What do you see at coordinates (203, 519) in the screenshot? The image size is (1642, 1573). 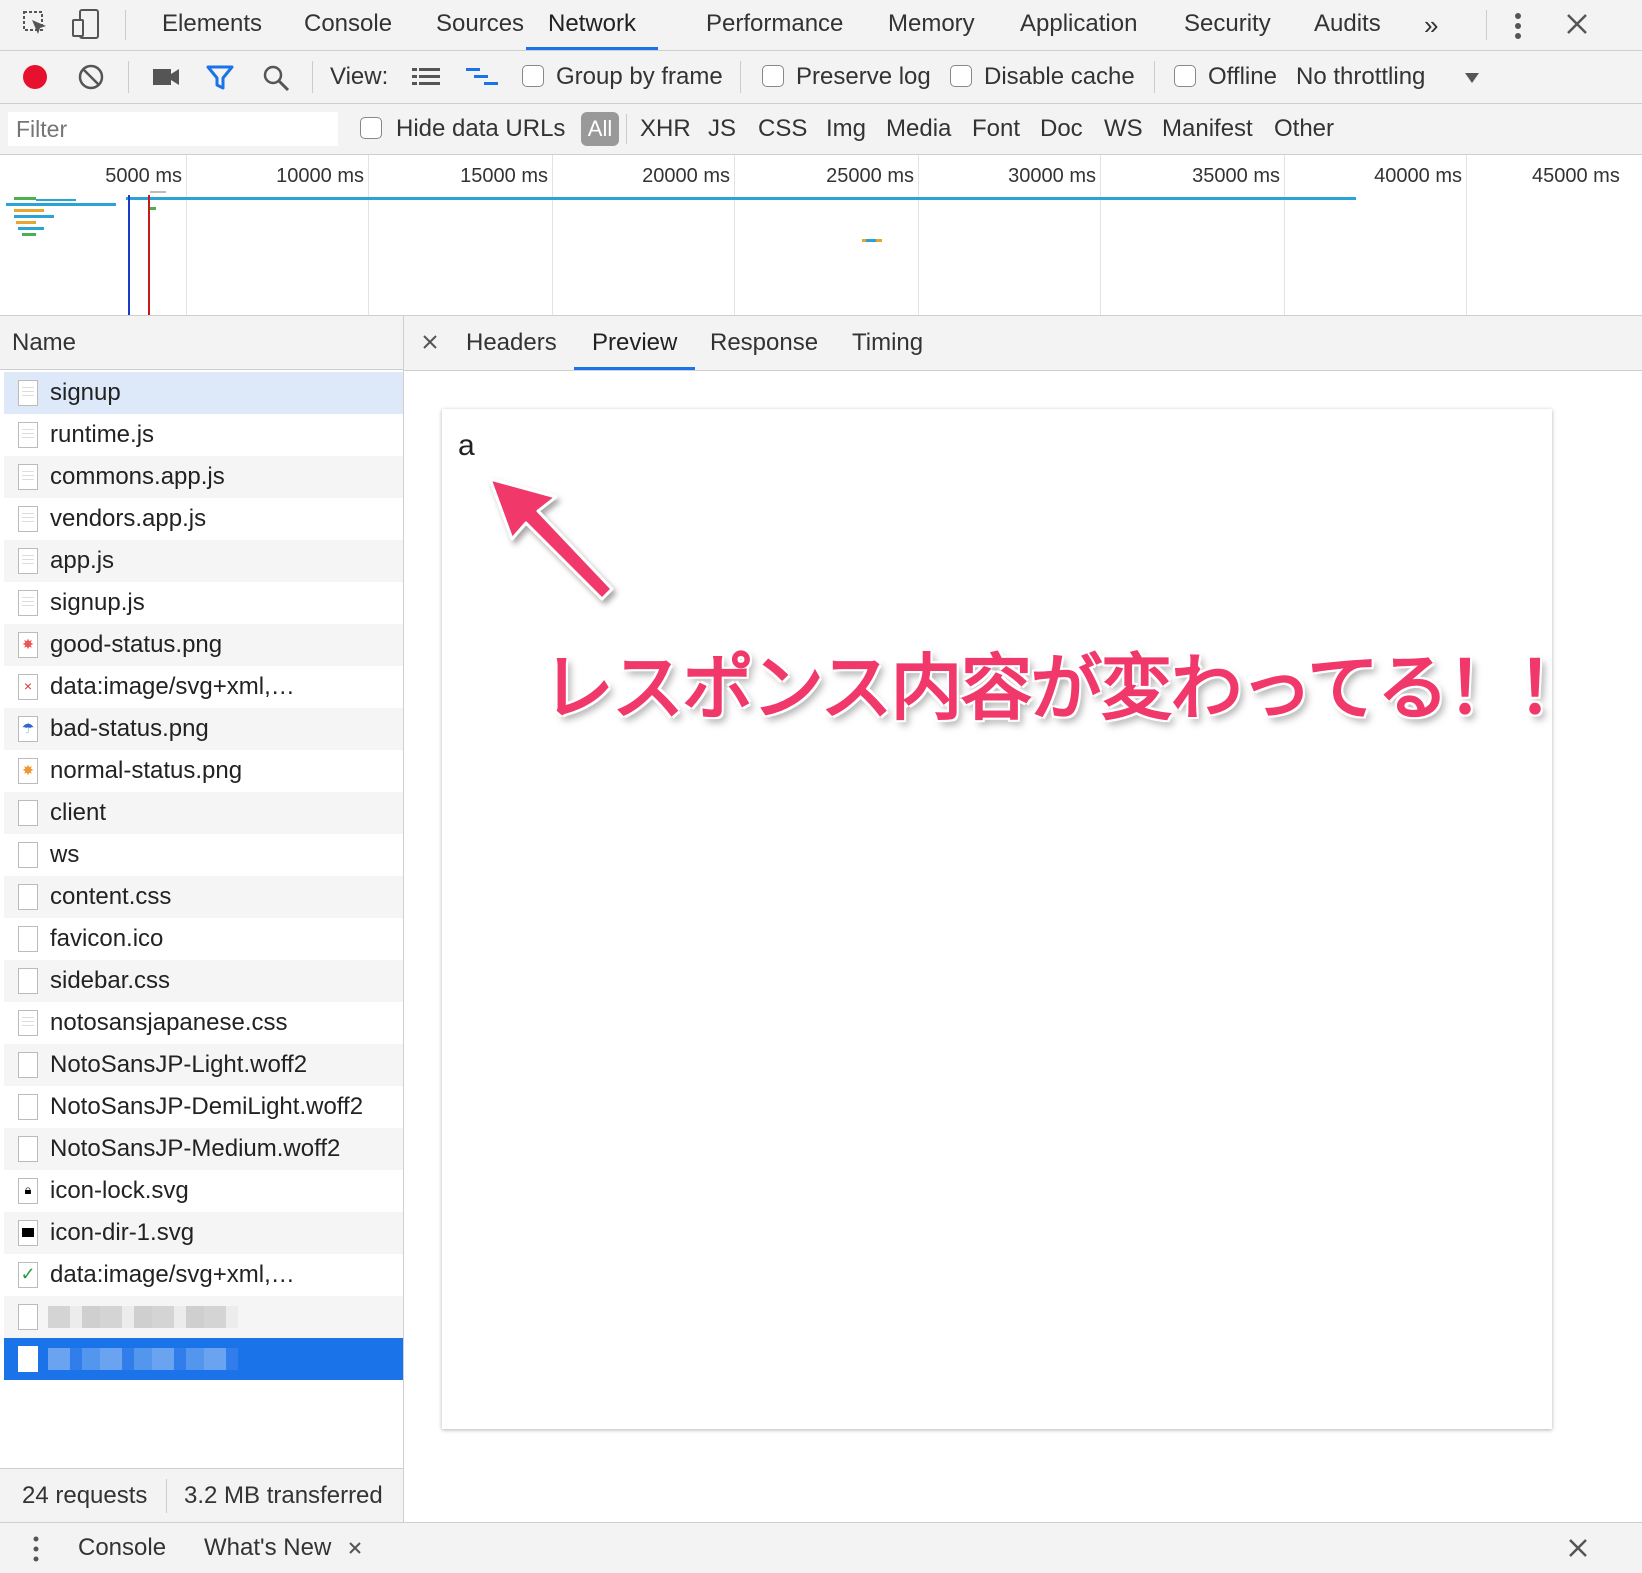 I see `request-row: vendors.app.js` at bounding box center [203, 519].